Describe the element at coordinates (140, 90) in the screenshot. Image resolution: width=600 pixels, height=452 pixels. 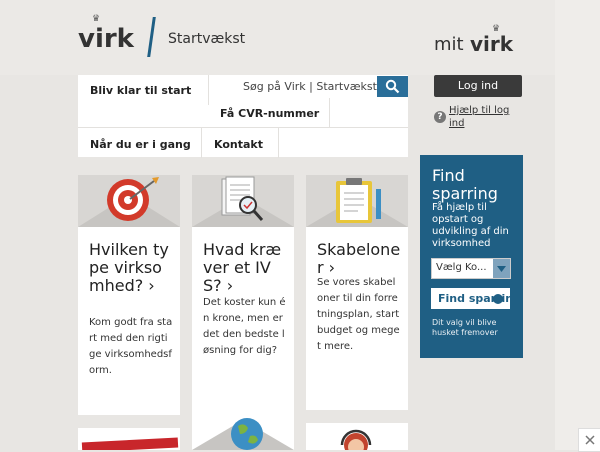
I see `nav-item-bliv-klar: Bliv klar til start` at that location.